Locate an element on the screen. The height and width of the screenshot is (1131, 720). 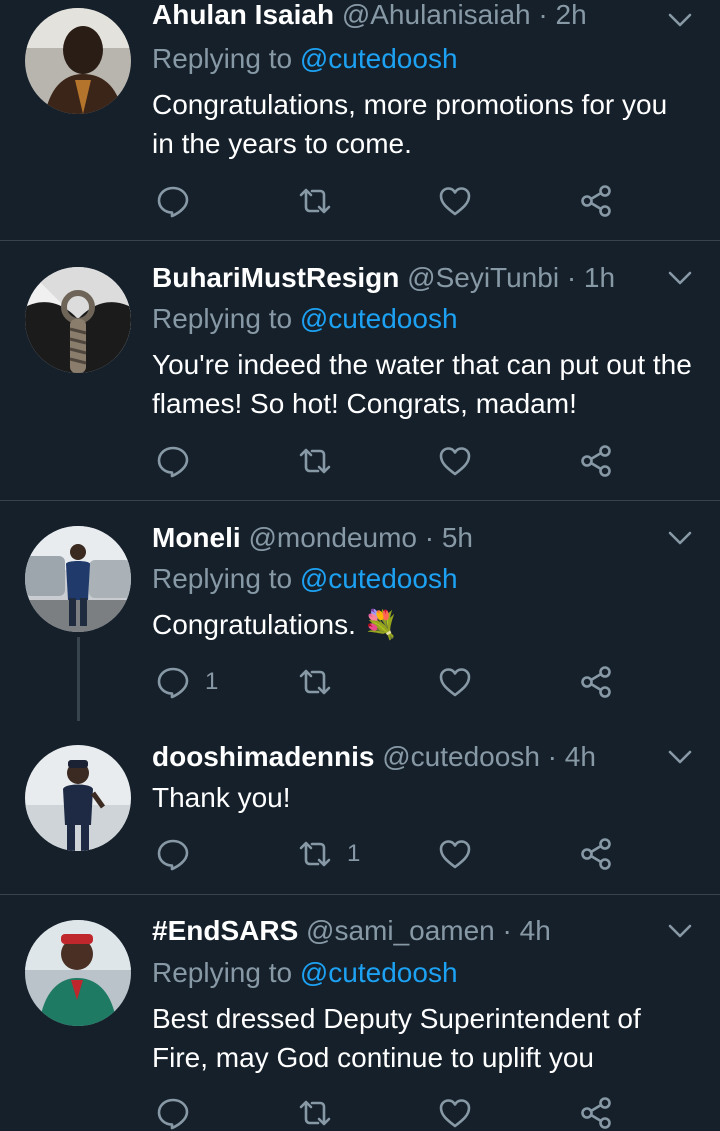
user-handle: @Ahulanisaiah is located at coordinates (436, 15).